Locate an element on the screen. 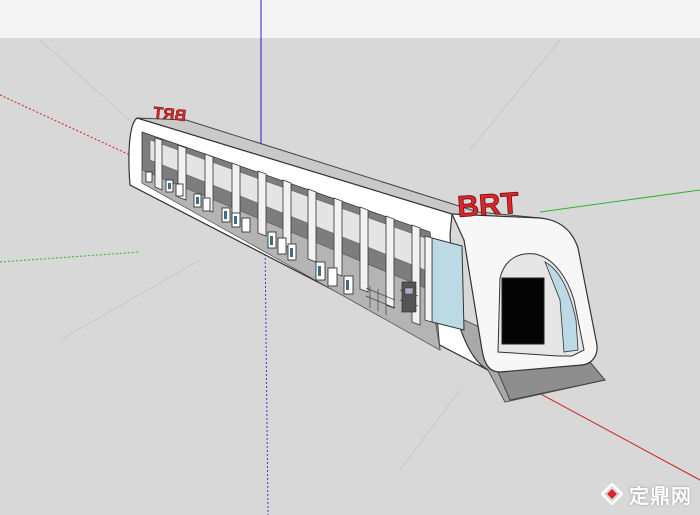  green-axis-dashed is located at coordinates (70, 257).